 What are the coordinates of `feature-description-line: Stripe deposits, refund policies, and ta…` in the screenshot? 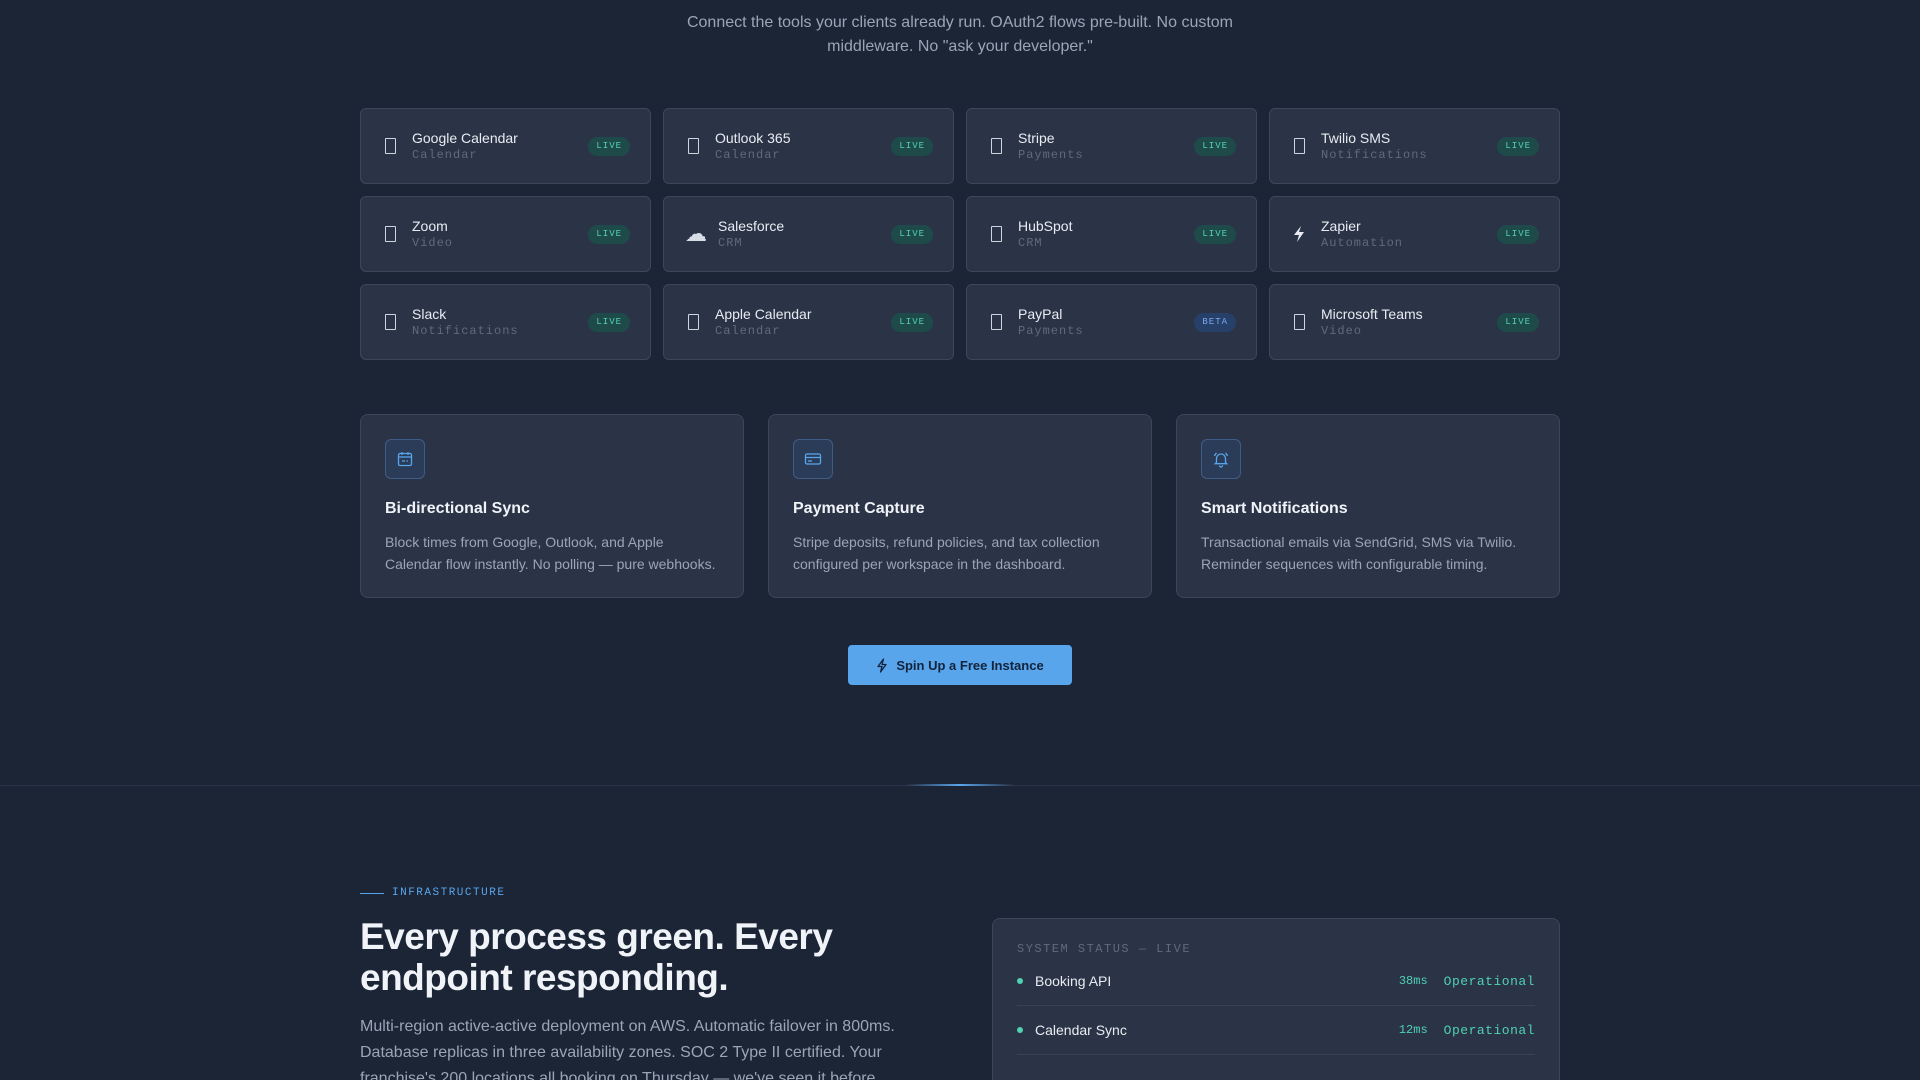 It's located at (946, 542).